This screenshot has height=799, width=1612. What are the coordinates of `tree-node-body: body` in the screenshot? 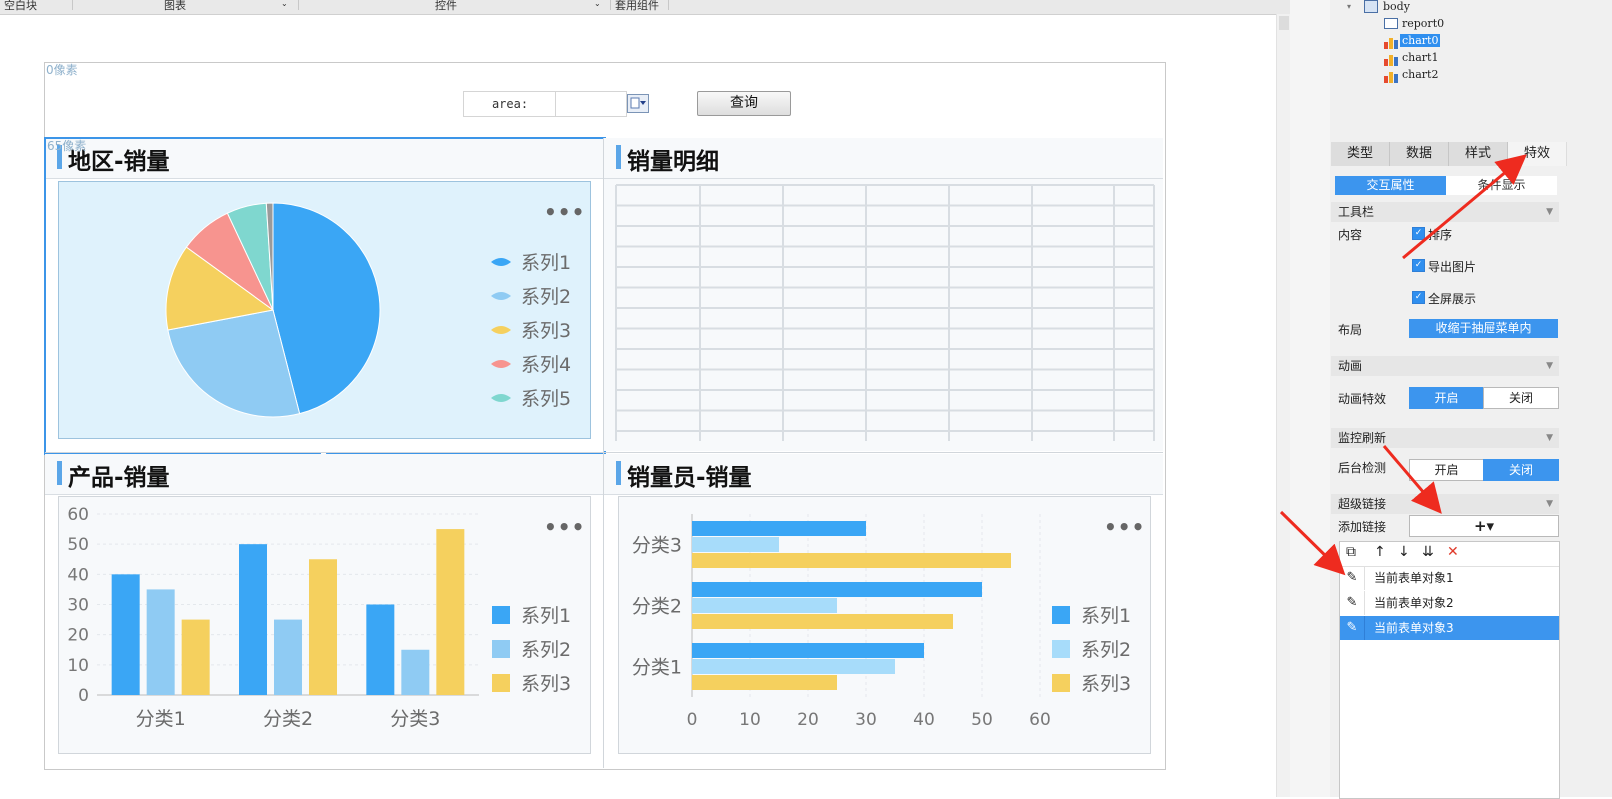 It's located at (1396, 6).